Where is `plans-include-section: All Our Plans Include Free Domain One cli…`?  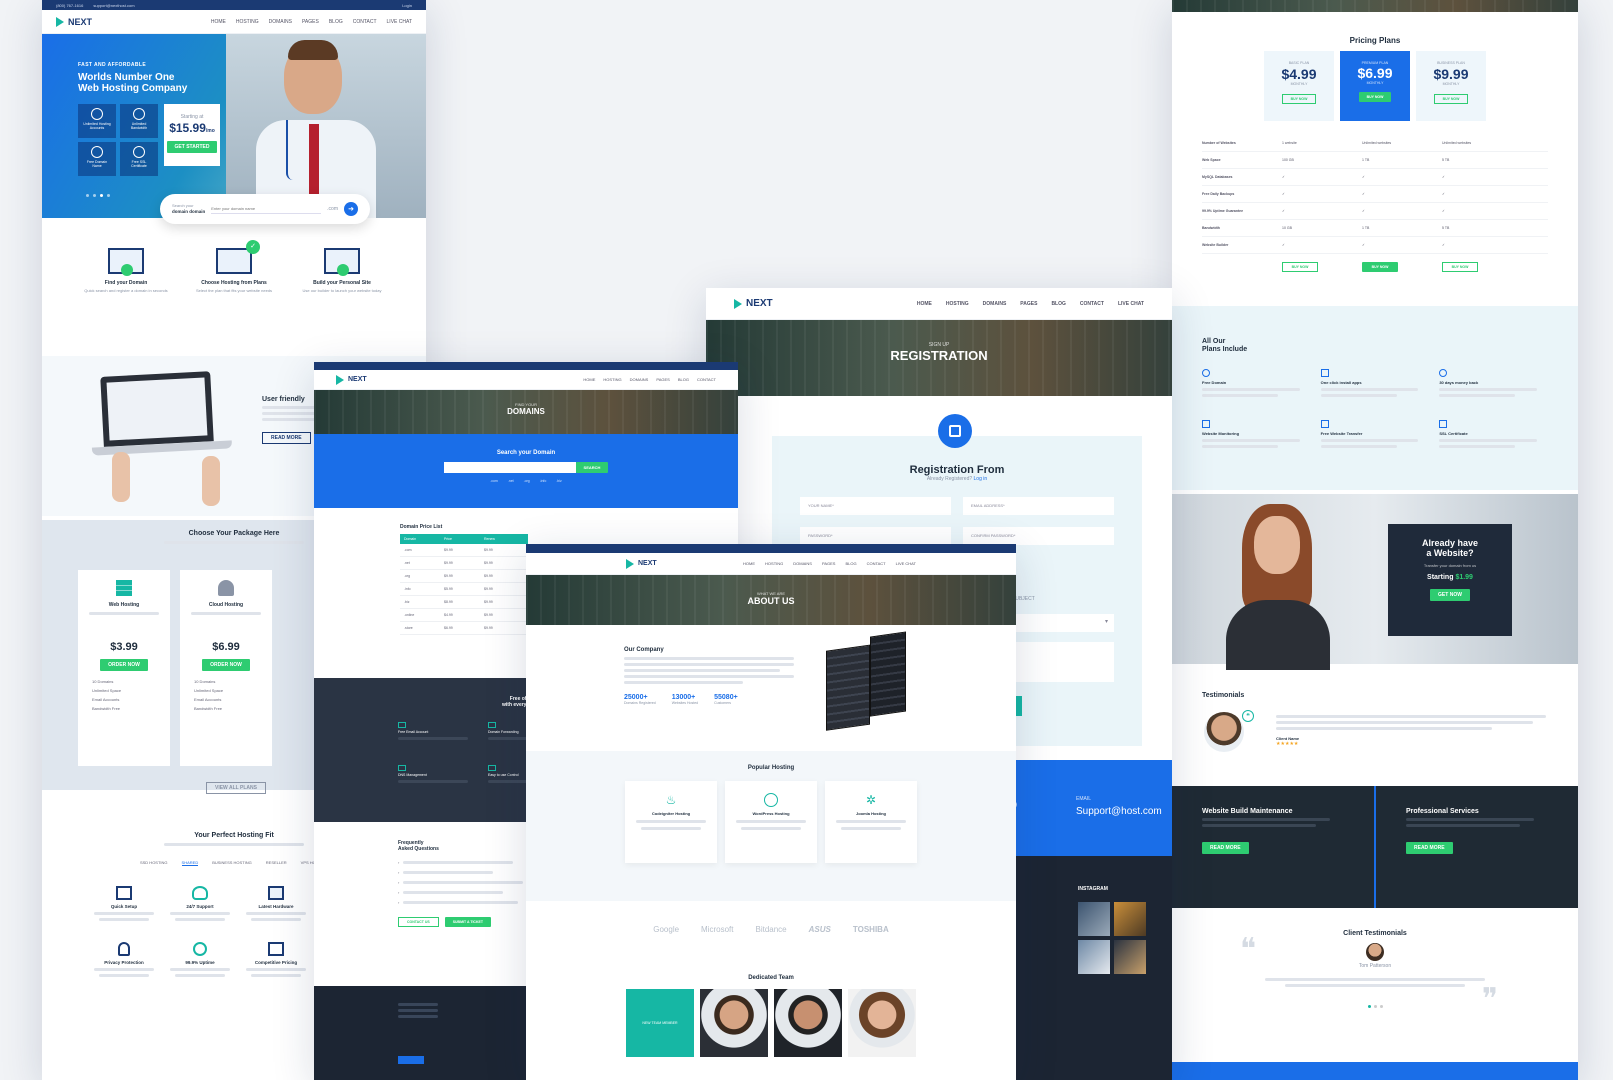 plans-include-section: All Our Plans Include Free Domain One cli… is located at coordinates (1375, 398).